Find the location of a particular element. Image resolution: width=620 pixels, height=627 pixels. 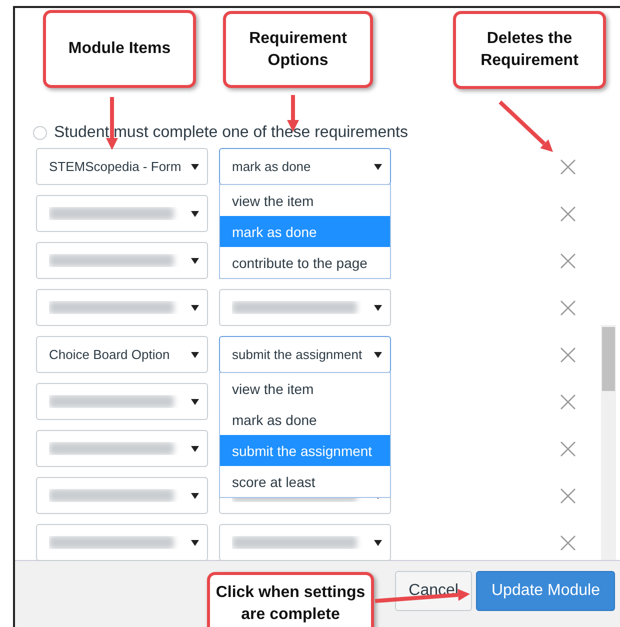

callout-box: Deletes the Requirement is located at coordinates (529, 50).